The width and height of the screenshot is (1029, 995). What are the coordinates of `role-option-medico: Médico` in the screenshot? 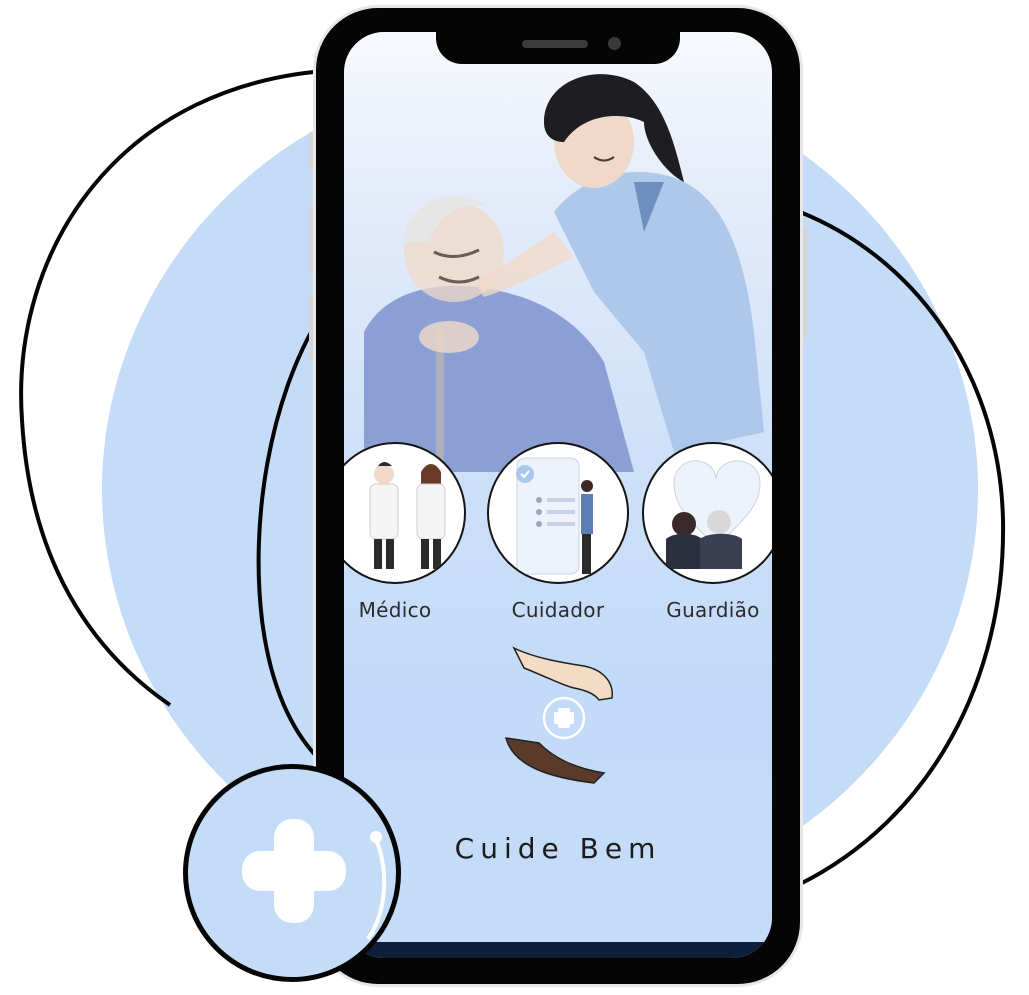 It's located at (405, 532).